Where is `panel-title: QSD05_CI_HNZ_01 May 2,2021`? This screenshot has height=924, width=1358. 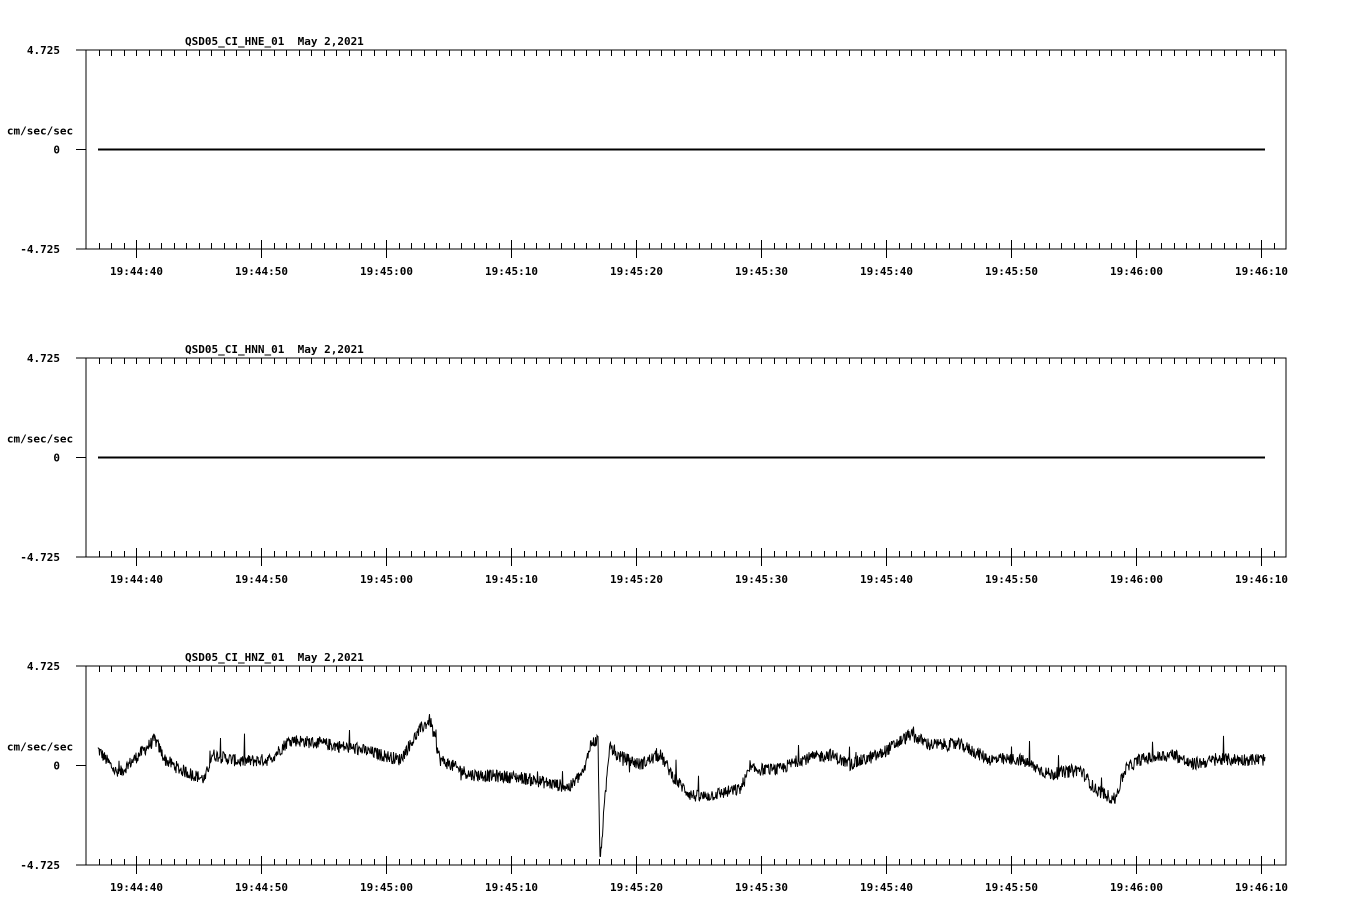 panel-title: QSD05_CI_HNZ_01 May 2,2021 is located at coordinates (274, 657).